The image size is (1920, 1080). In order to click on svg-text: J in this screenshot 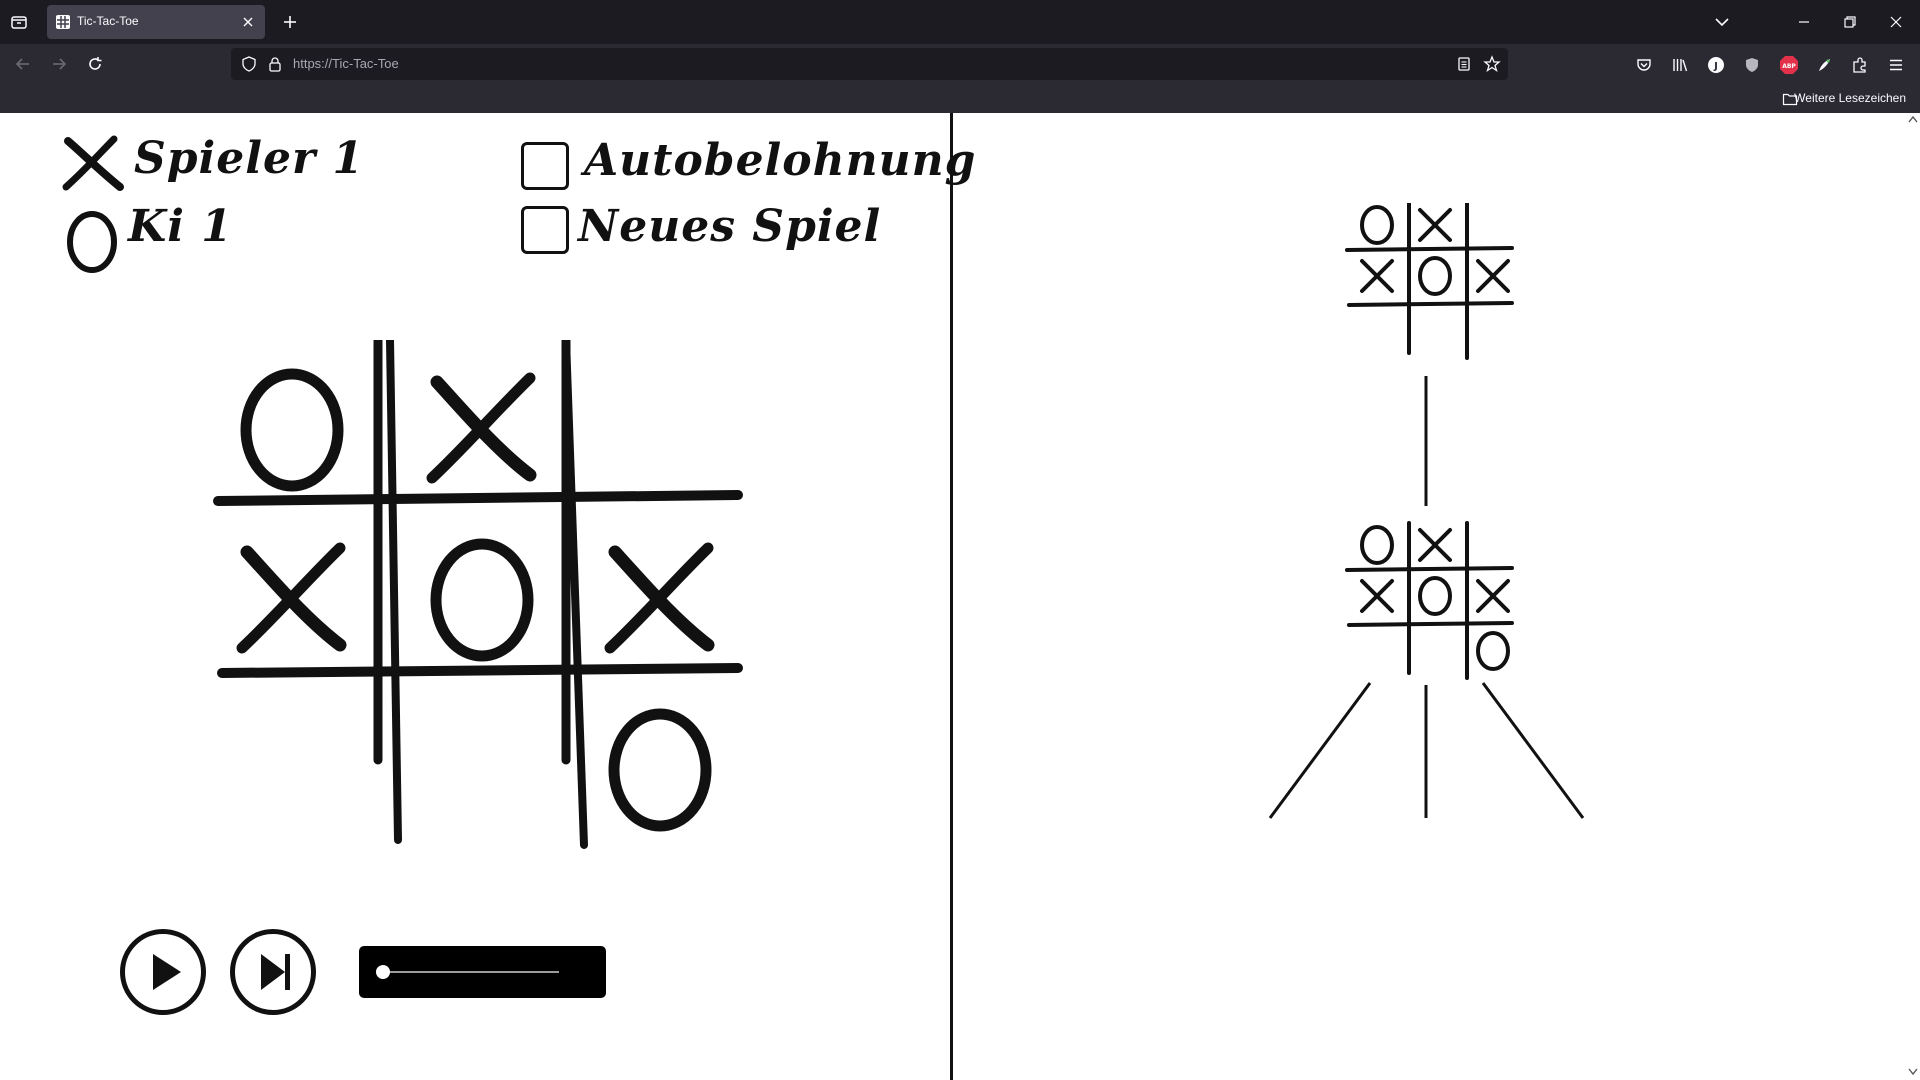, I will do `click(1715, 66)`.